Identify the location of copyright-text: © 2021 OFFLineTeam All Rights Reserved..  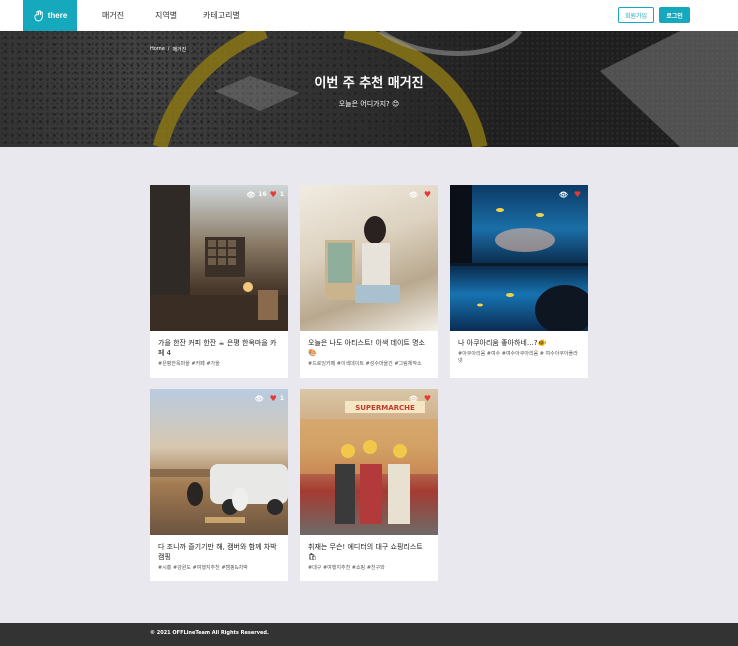
(209, 633).